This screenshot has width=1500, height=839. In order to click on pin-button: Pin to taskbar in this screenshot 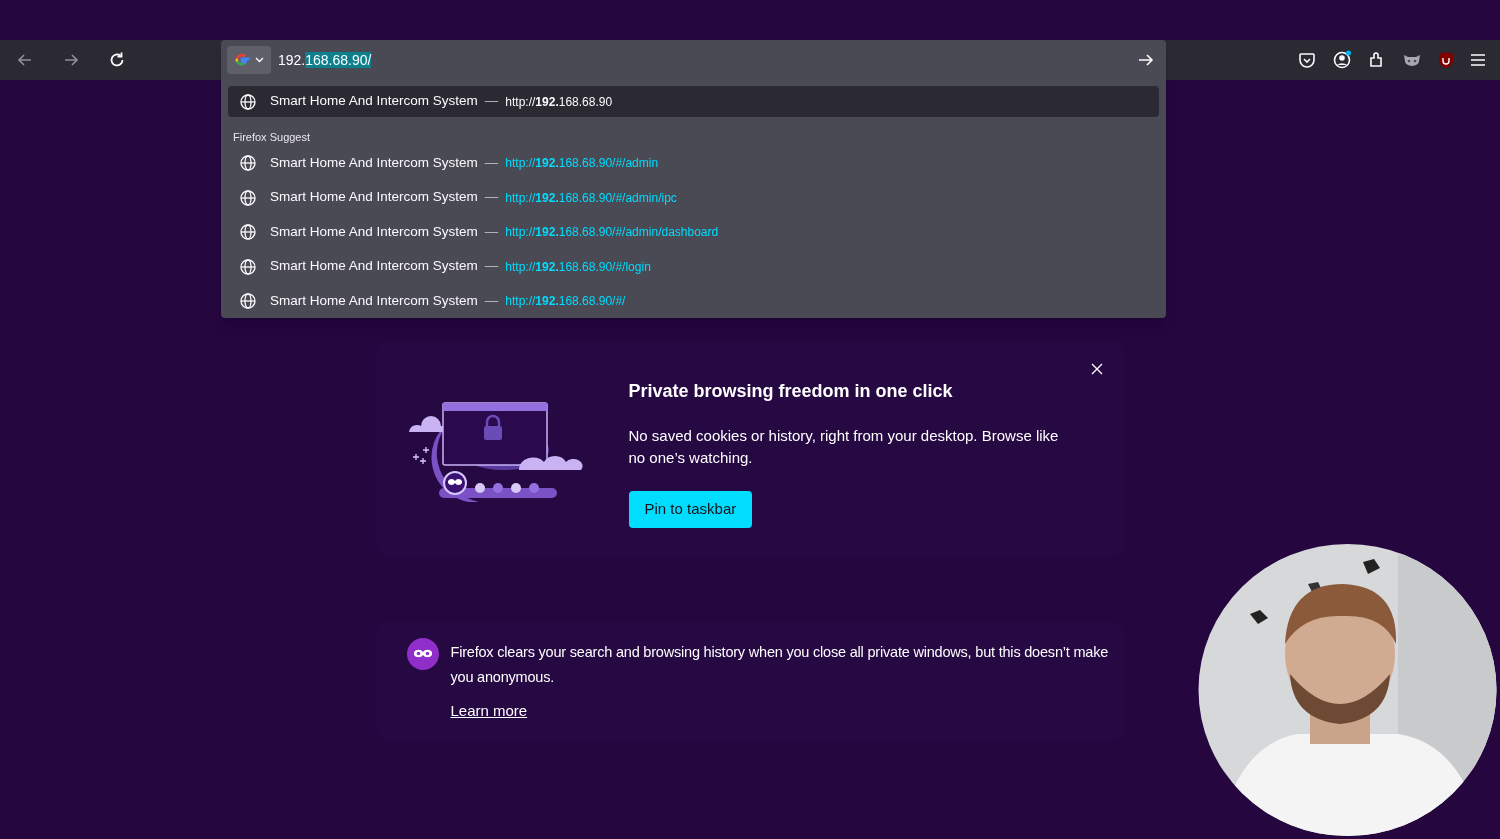, I will do `click(690, 509)`.